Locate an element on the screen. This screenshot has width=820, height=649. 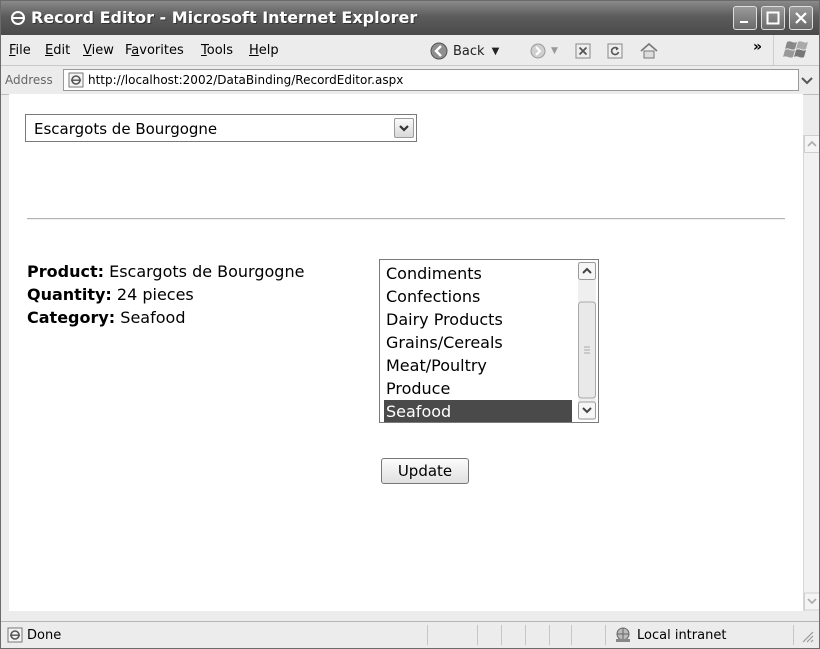
menu-help: Help is located at coordinates (264, 50).